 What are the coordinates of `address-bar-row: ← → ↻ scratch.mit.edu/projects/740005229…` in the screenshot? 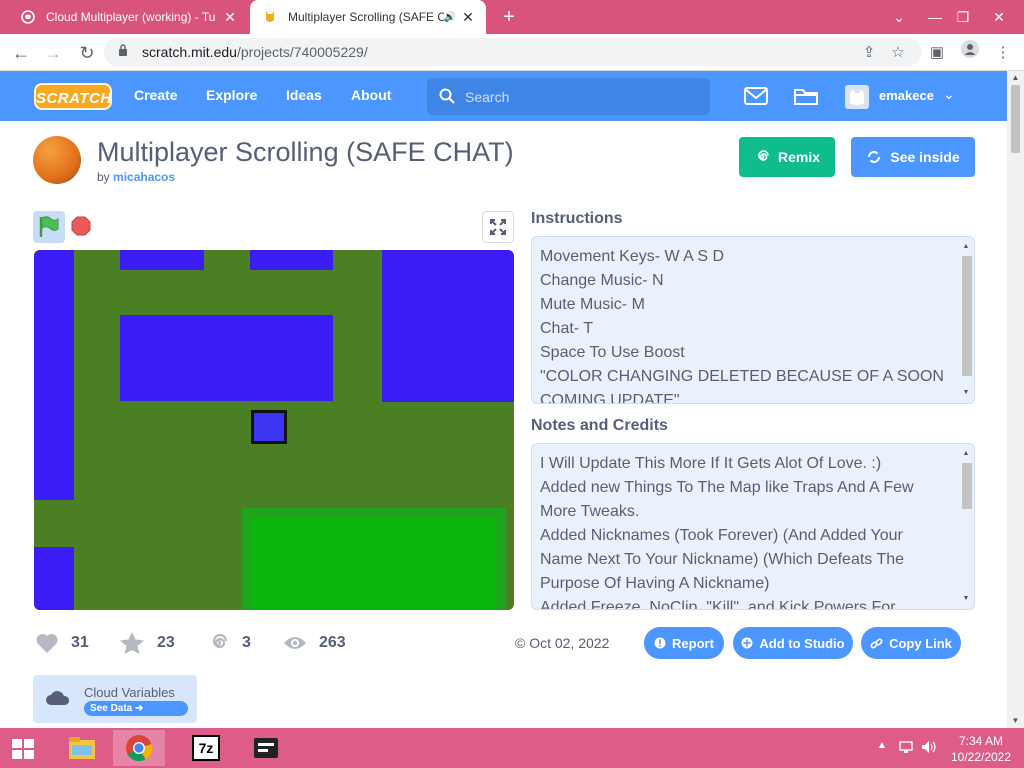 It's located at (512, 52).